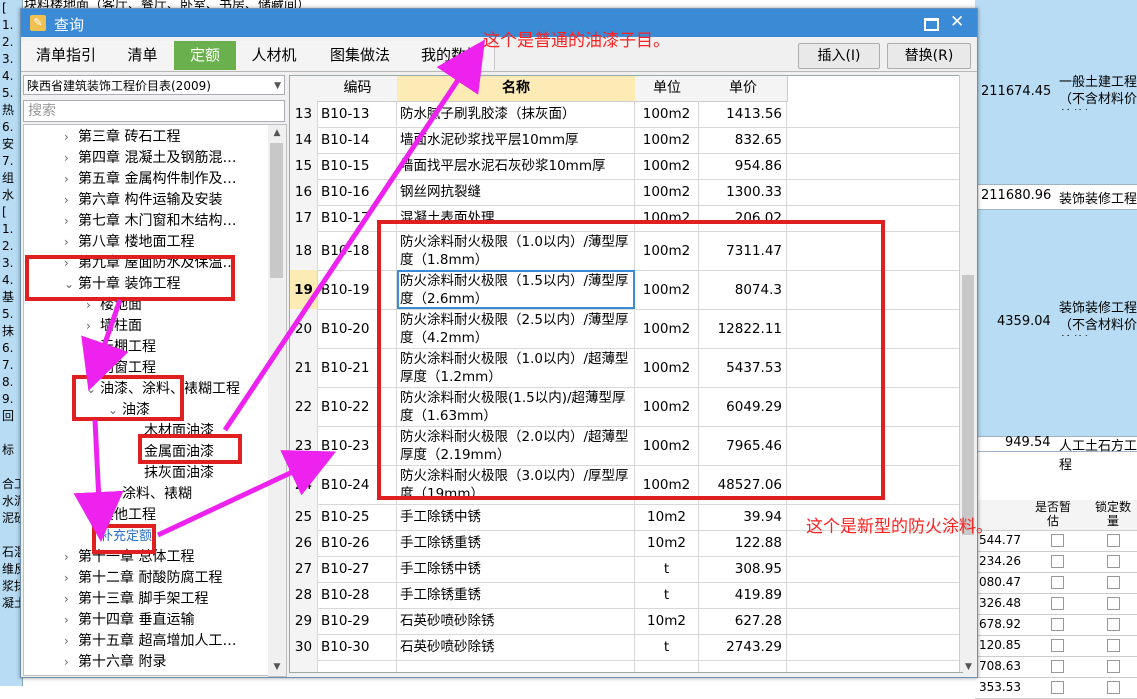 Image resolution: width=1137 pixels, height=699 pixels. I want to click on tree-item: › 第十四章 垂直运输, so click(129, 620).